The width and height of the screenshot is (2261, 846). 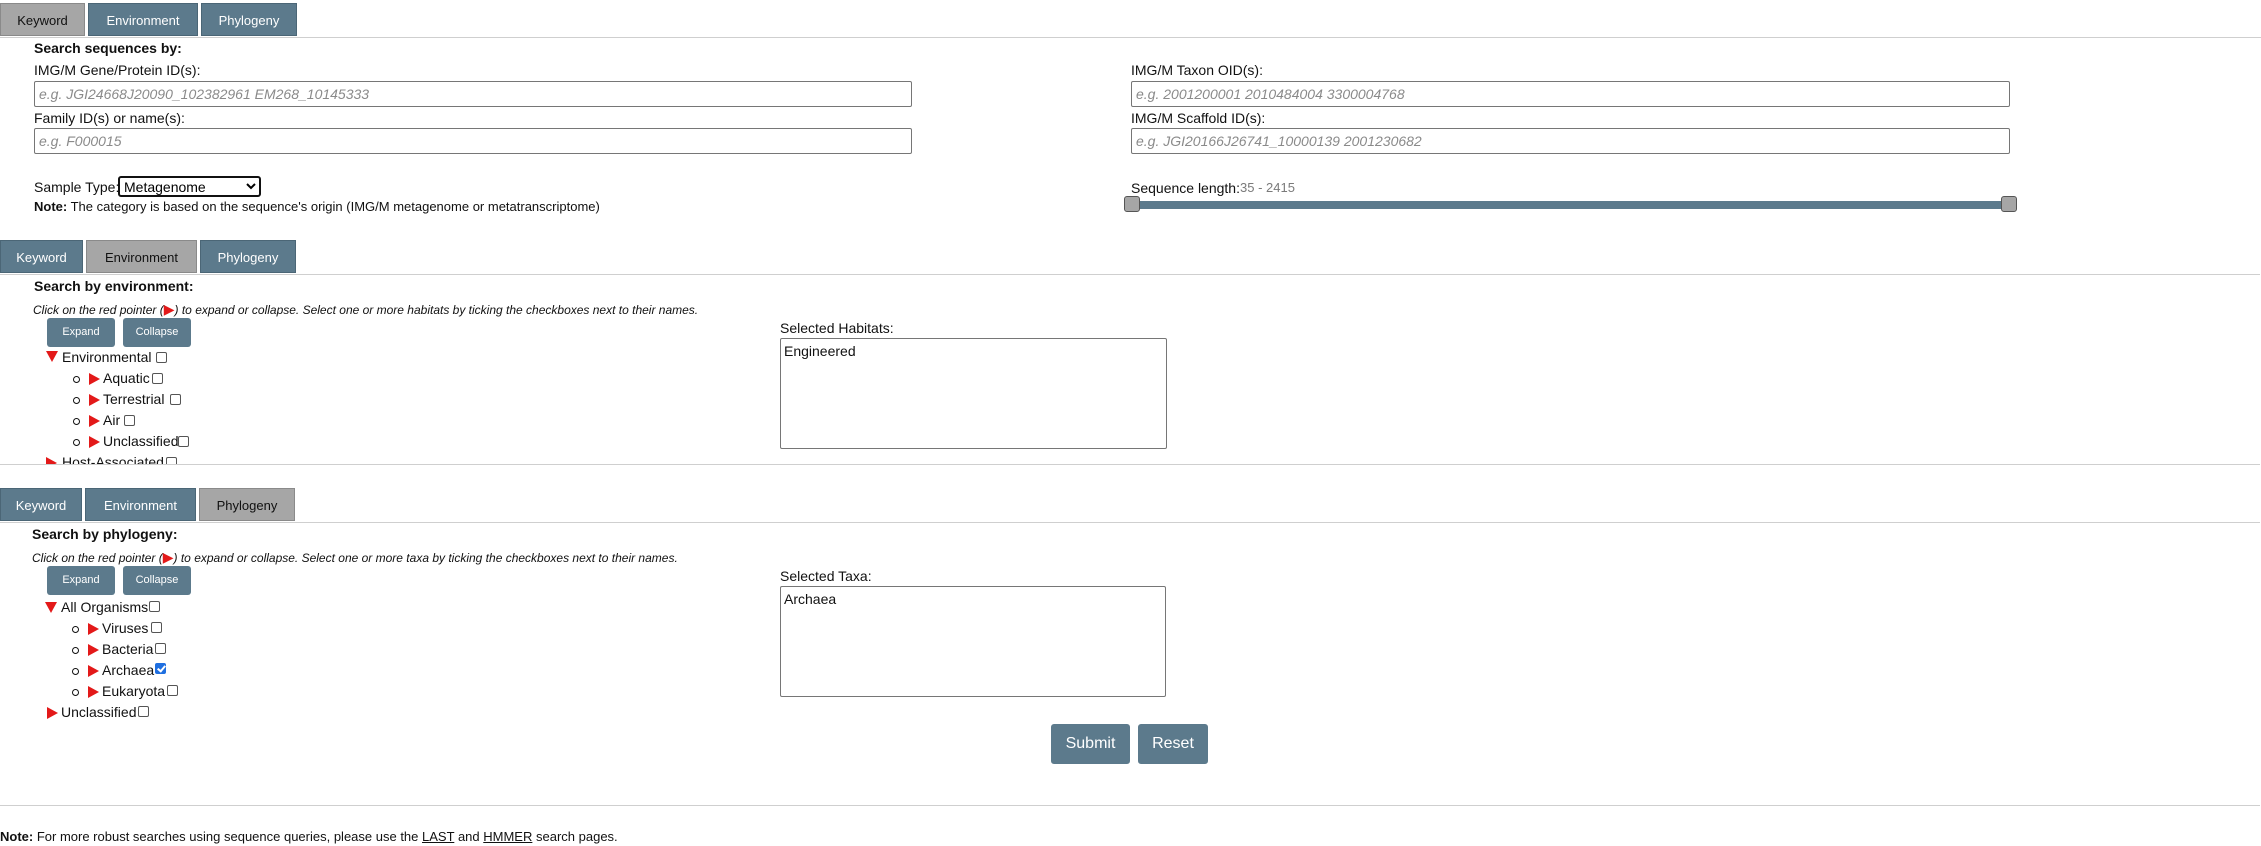 What do you see at coordinates (154, 606) in the screenshot?
I see `checkbox-all-organisms` at bounding box center [154, 606].